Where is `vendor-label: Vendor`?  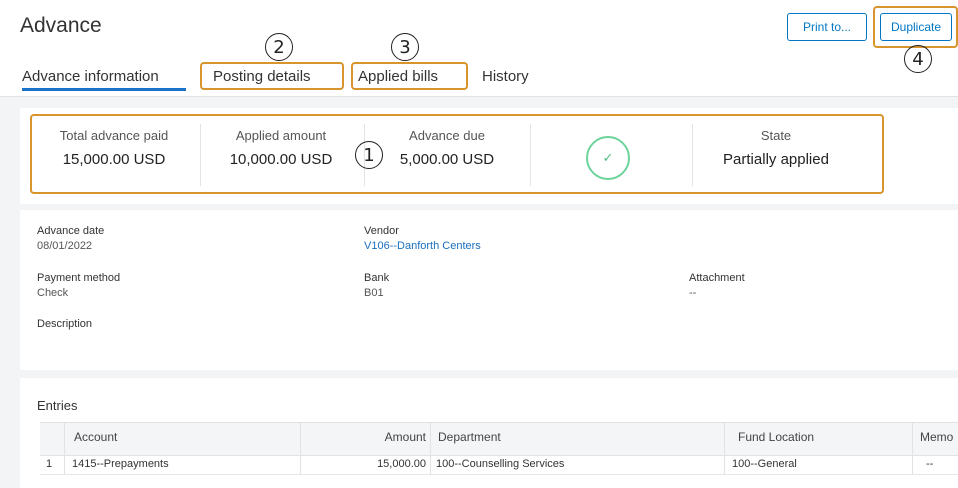
vendor-label: Vendor is located at coordinates (381, 231).